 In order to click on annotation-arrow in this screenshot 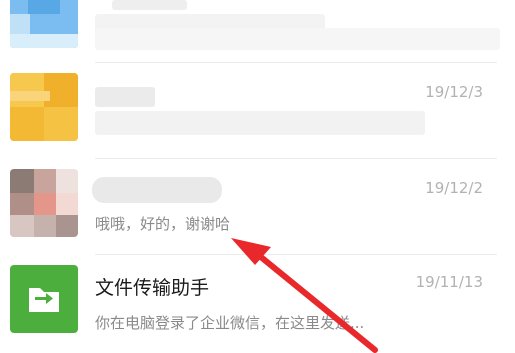, I will do `click(304, 295)`.